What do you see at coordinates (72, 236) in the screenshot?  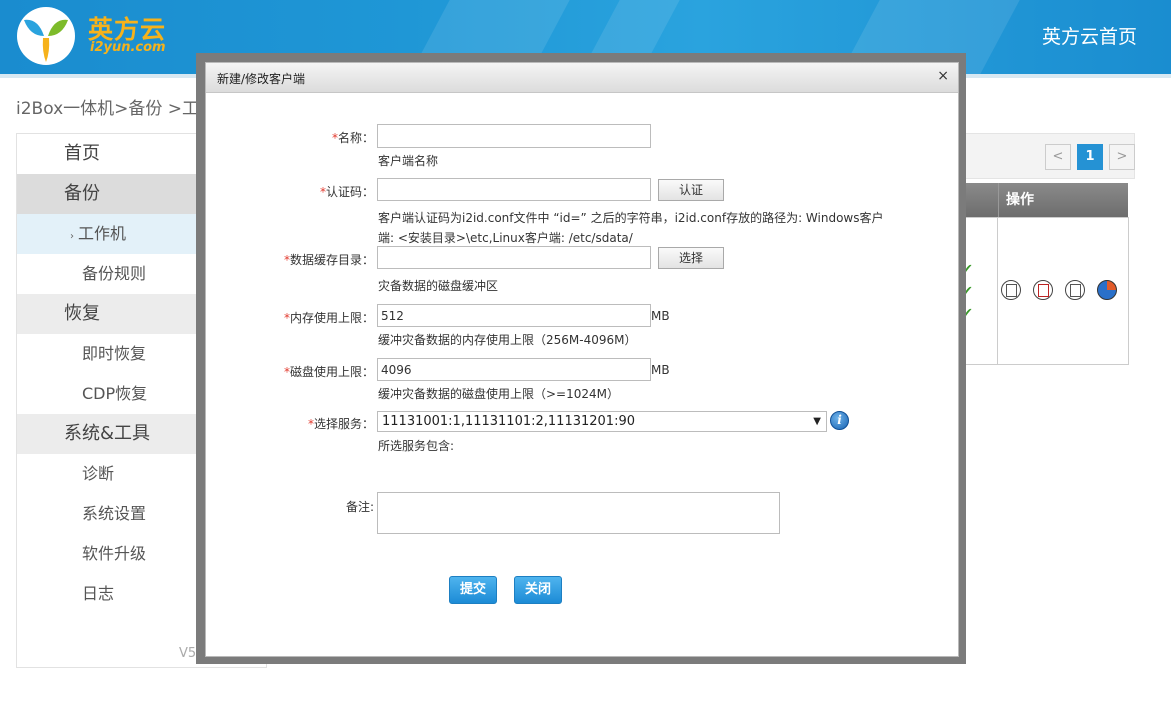 I see `chevron-right-icon: ›` at bounding box center [72, 236].